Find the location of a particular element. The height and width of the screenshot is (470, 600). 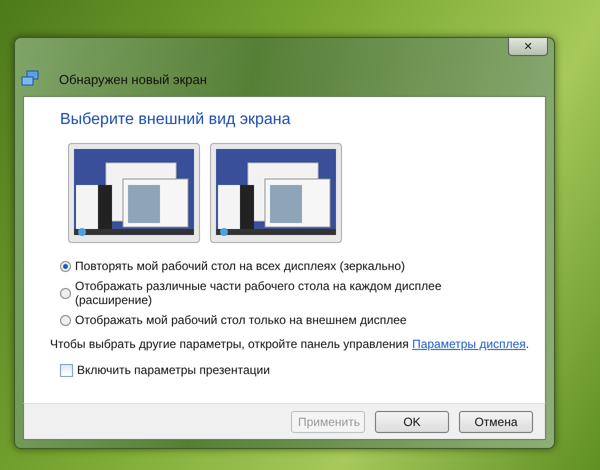

hint-text: Чтобы выбрать другие параметры, откройте панель управления Параметры дисплея. is located at coordinates (290, 344).